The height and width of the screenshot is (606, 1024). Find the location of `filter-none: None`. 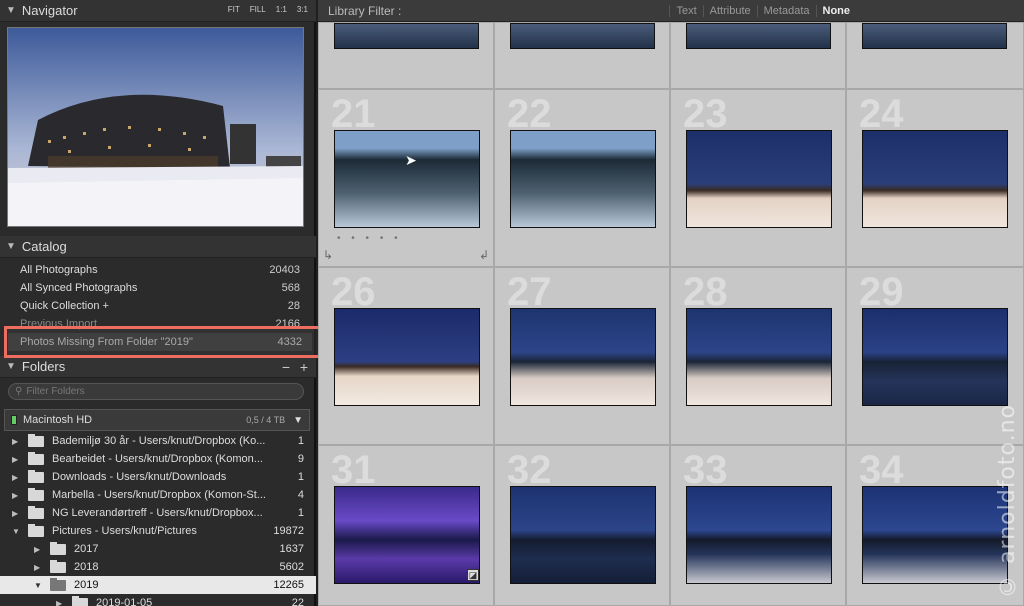

filter-none: None is located at coordinates (836, 10).